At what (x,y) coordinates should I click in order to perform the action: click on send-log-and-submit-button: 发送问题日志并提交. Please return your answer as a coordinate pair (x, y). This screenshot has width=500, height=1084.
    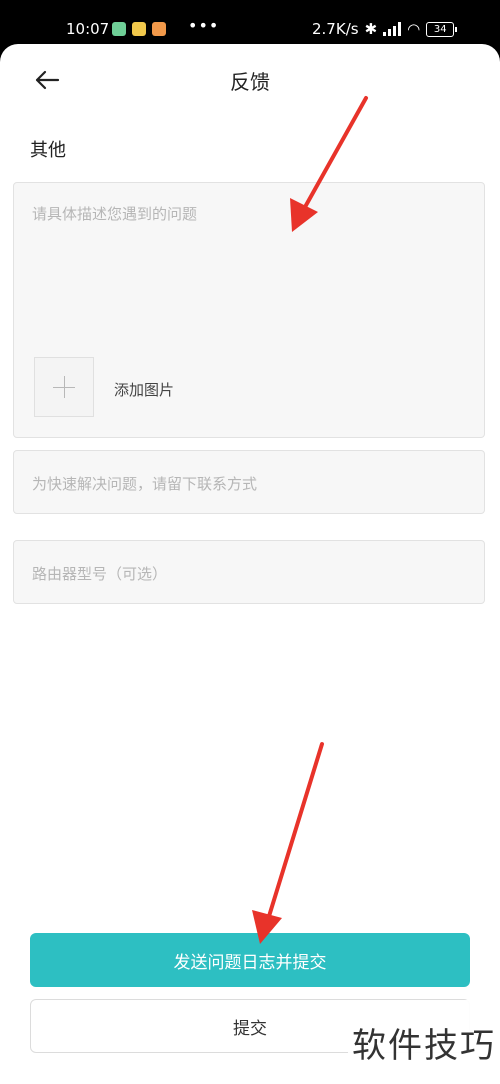
    Looking at the image, I should click on (250, 960).